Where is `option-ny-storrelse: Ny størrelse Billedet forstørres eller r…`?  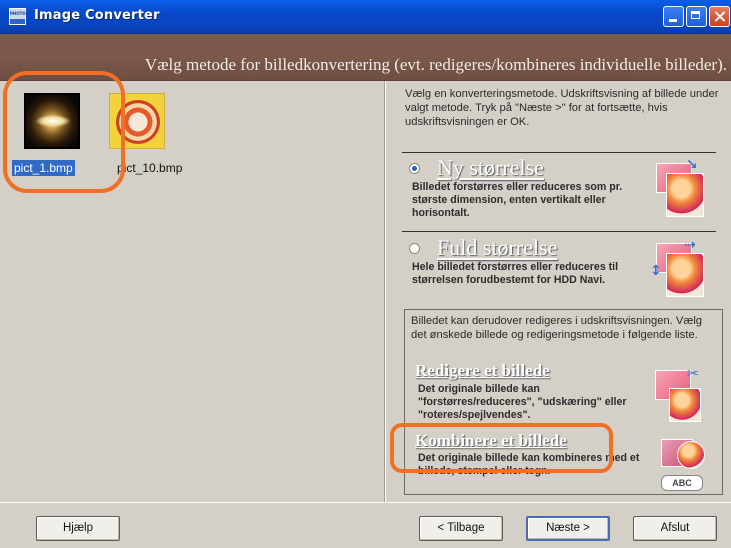
option-ny-storrelse: Ny størrelse Billedet forstørres eller r… is located at coordinates (560, 193).